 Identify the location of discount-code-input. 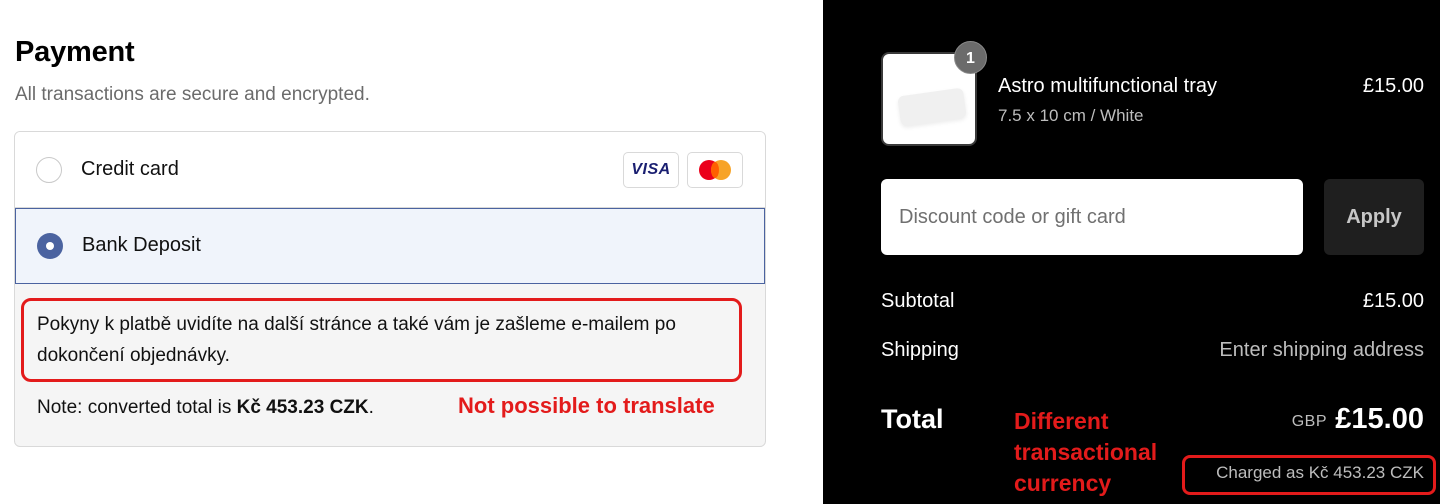
(1092, 217).